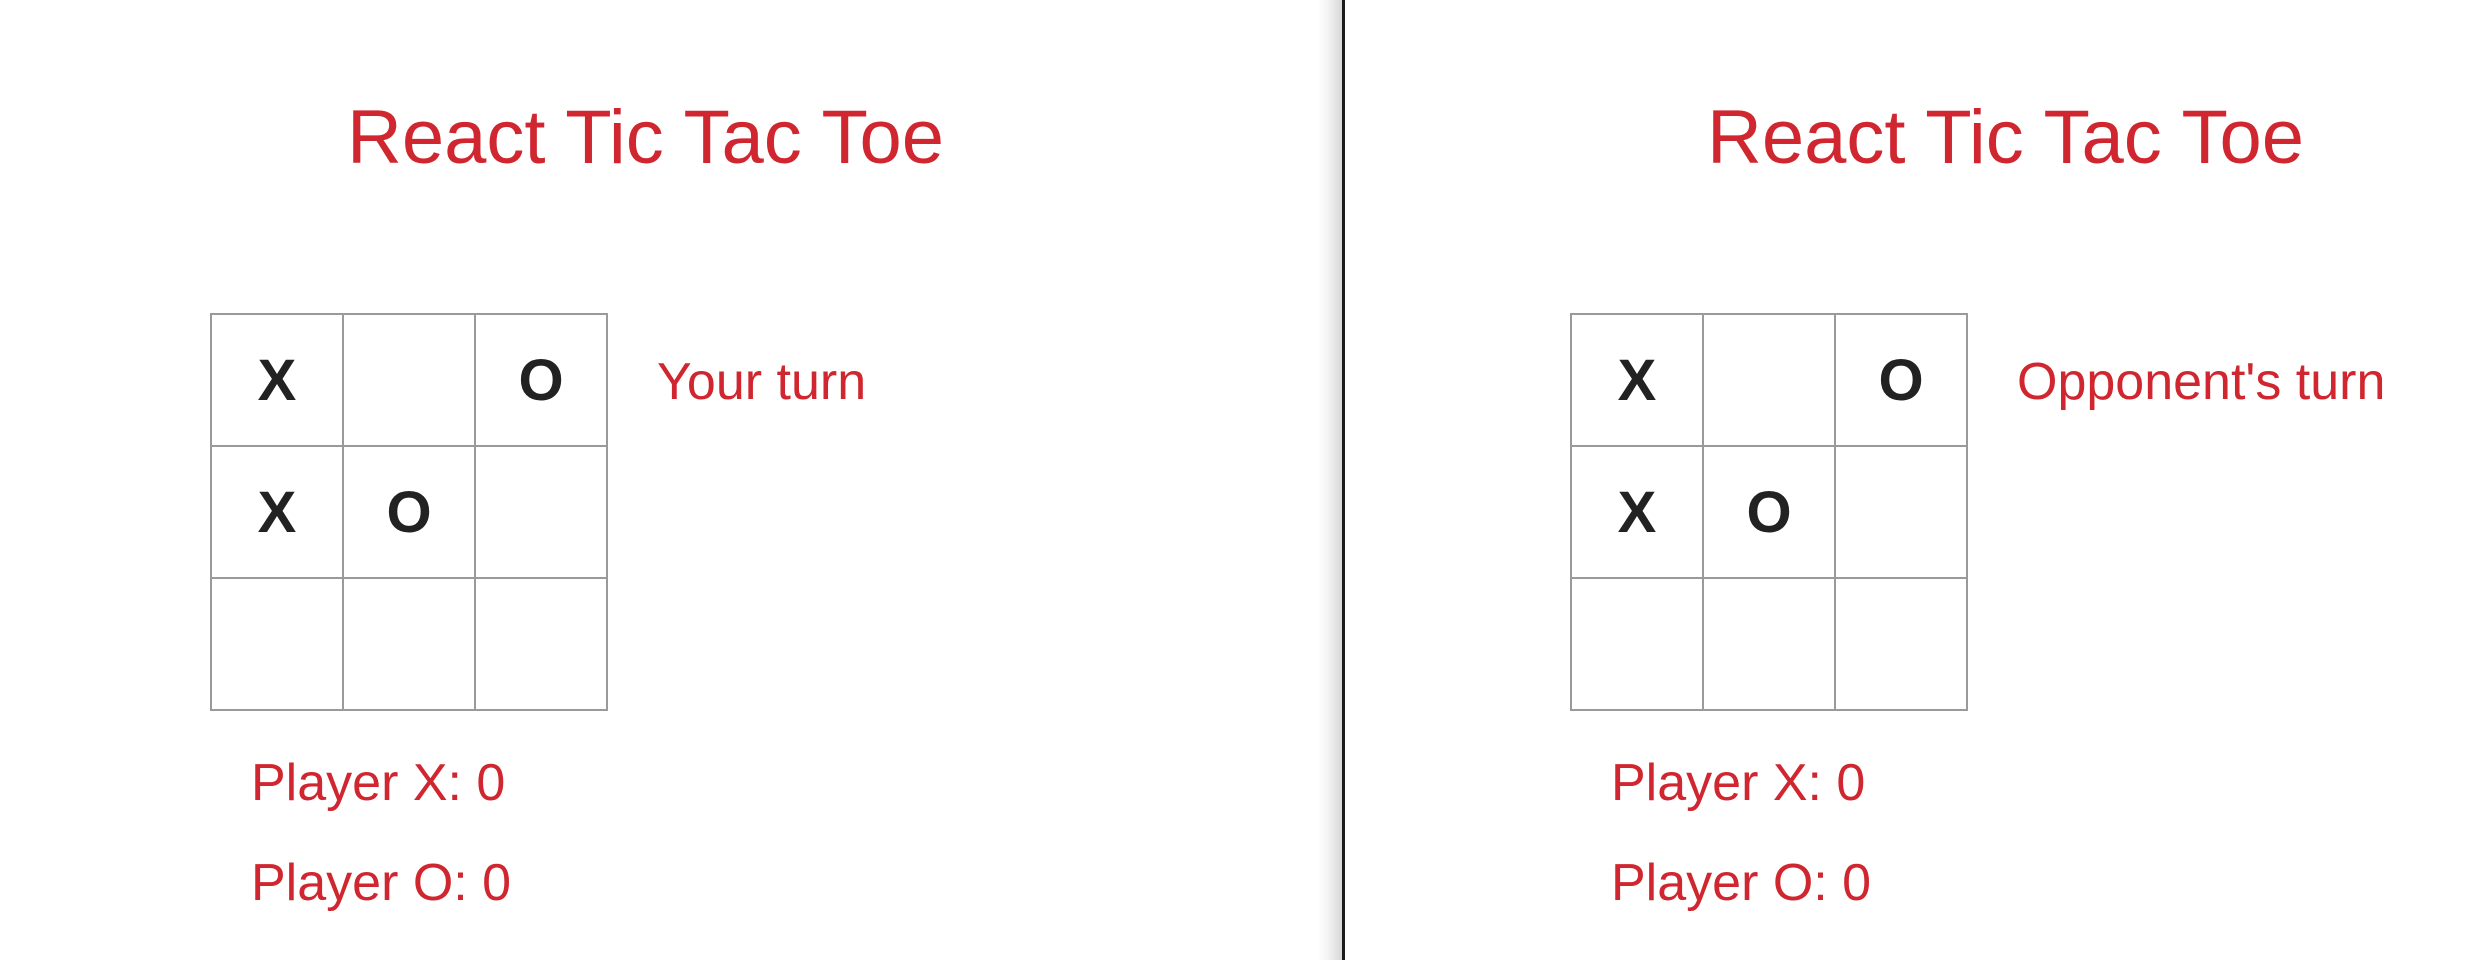  Describe the element at coordinates (762, 382) in the screenshot. I see `turn-status: Your turn` at that location.